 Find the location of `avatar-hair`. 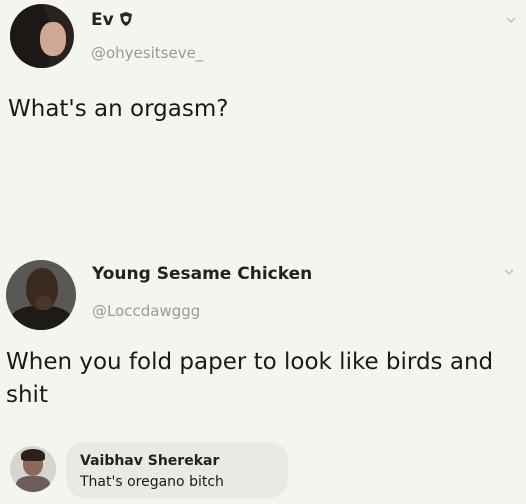

avatar-hair is located at coordinates (33, 455).